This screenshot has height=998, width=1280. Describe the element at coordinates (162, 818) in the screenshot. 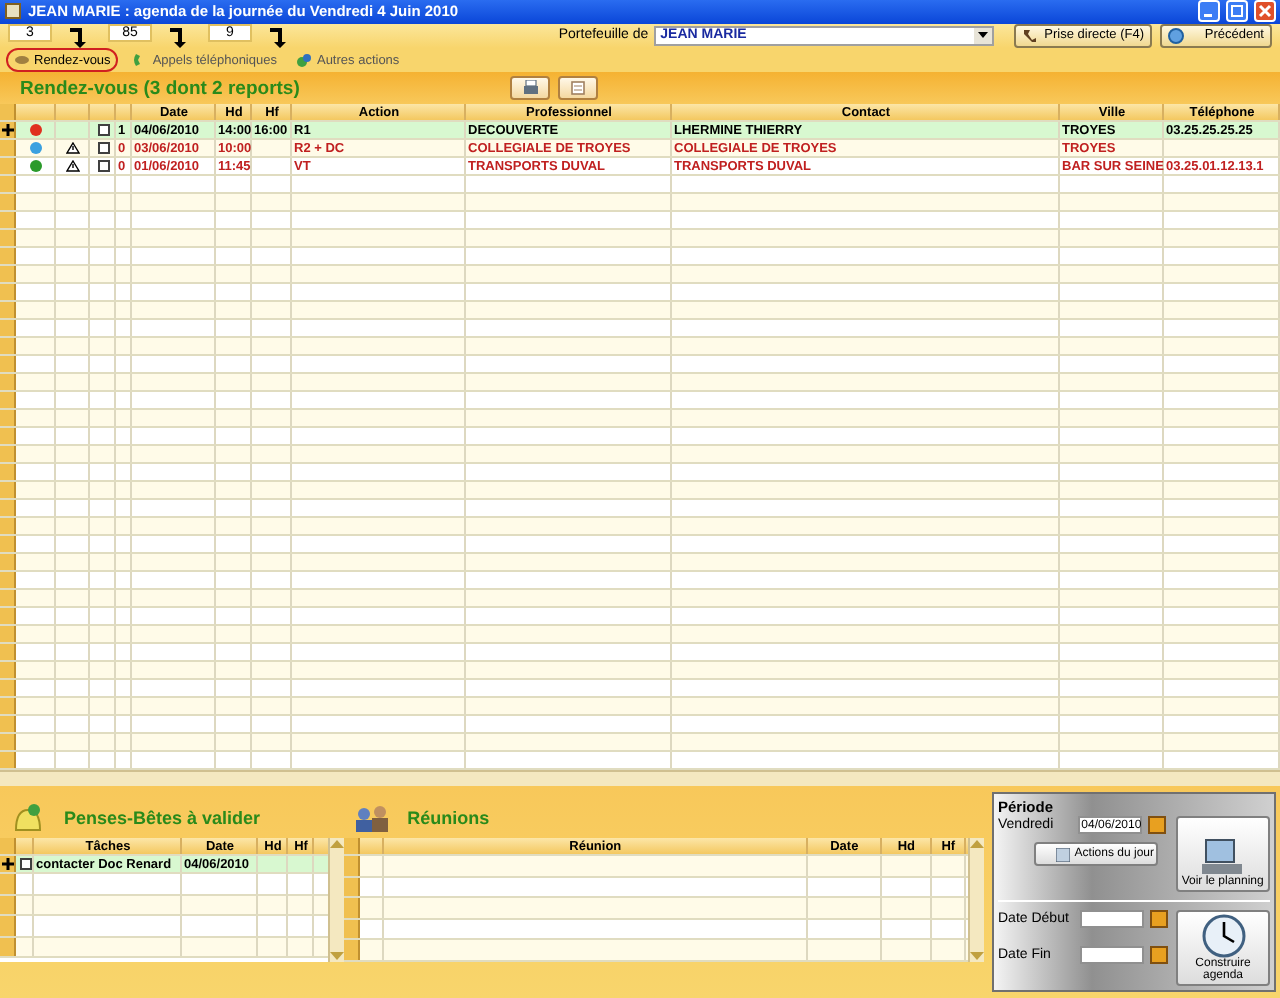

I see `panel-title: Penses-Bêtes à valider` at that location.